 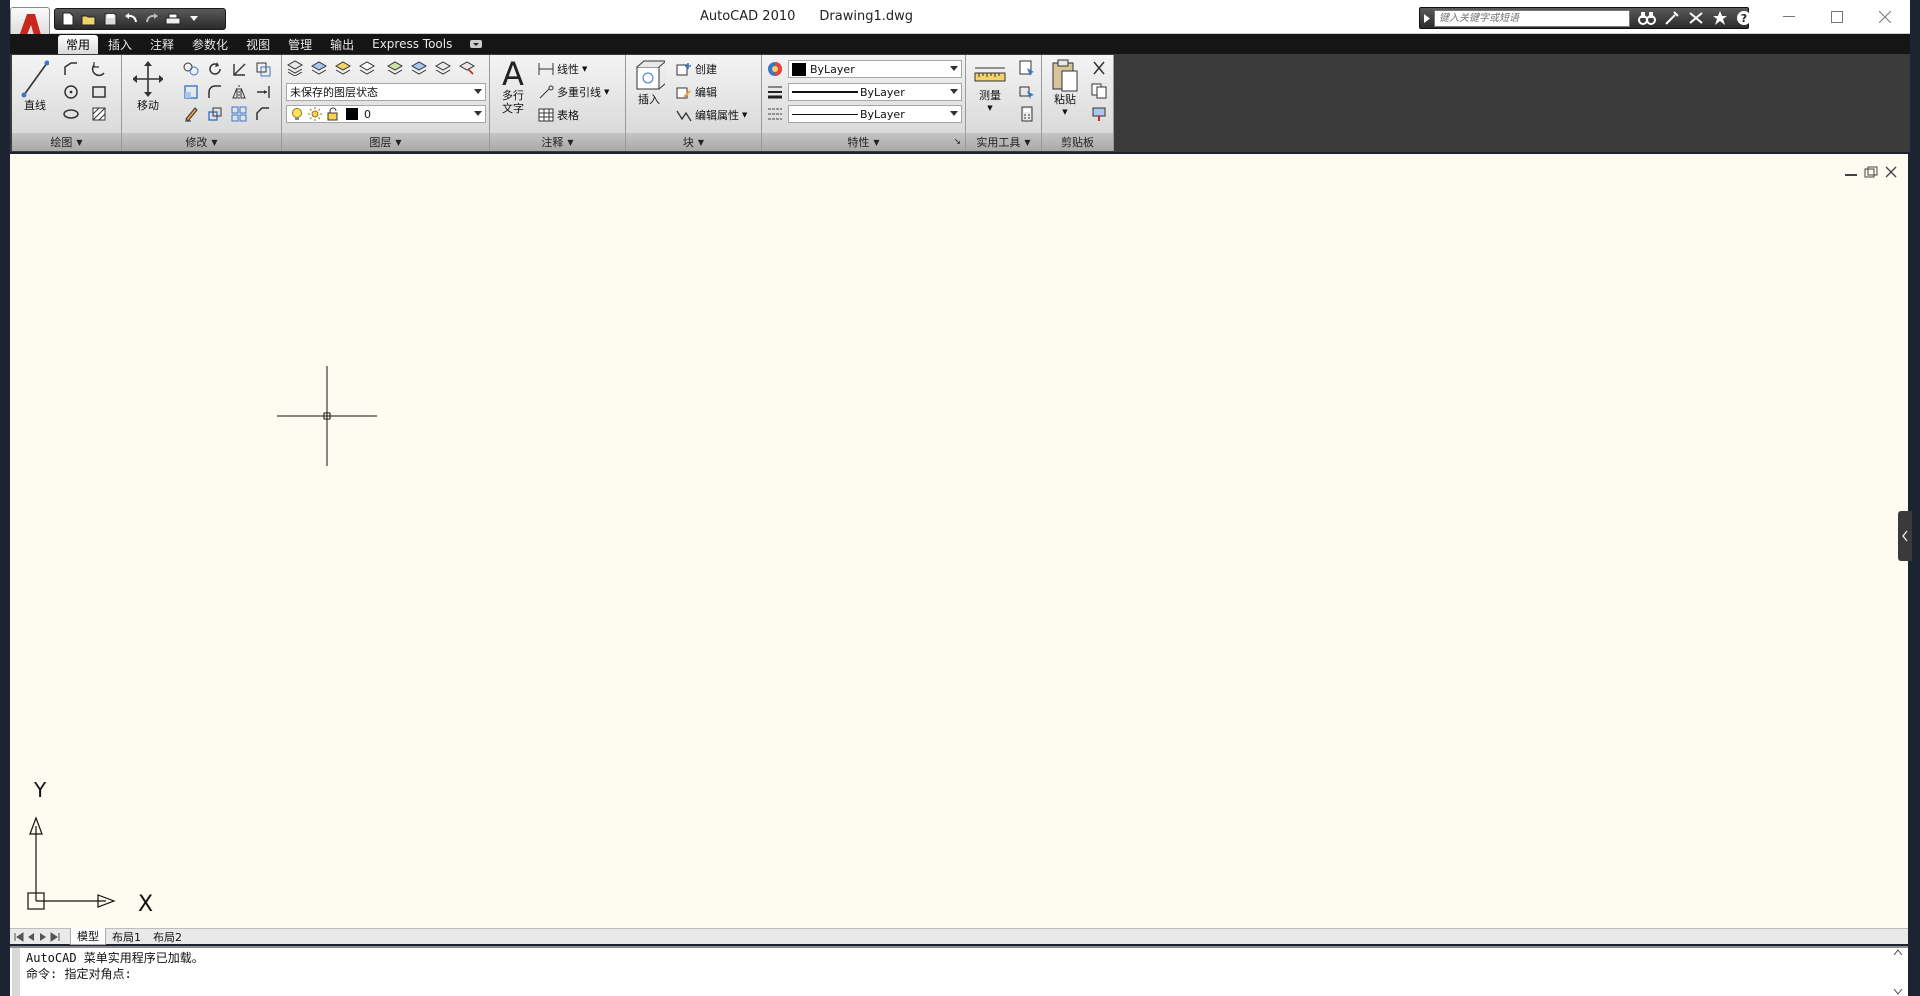 What do you see at coordinates (1885, 17) in the screenshot?
I see `close-button` at bounding box center [1885, 17].